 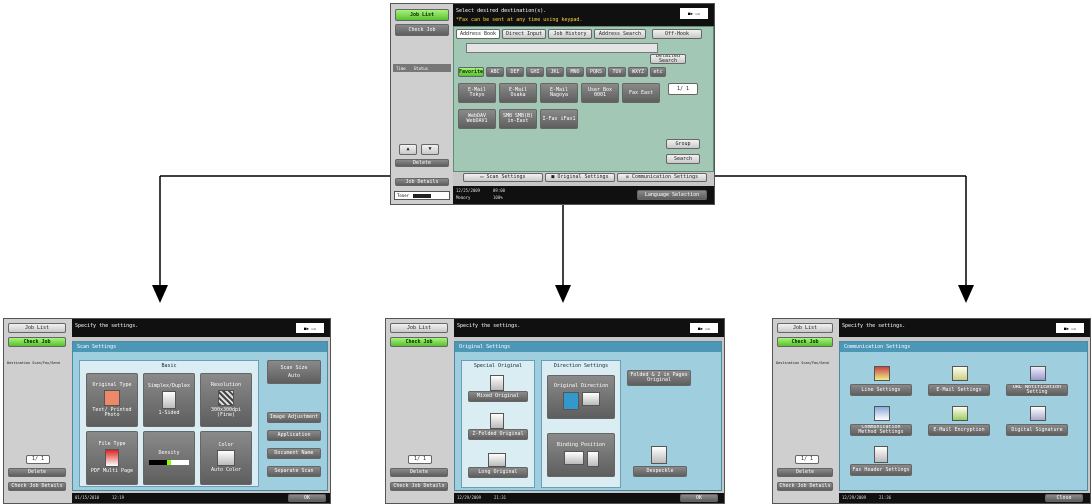 I want to click on footer-memory-label: Memory, so click(x=463, y=197).